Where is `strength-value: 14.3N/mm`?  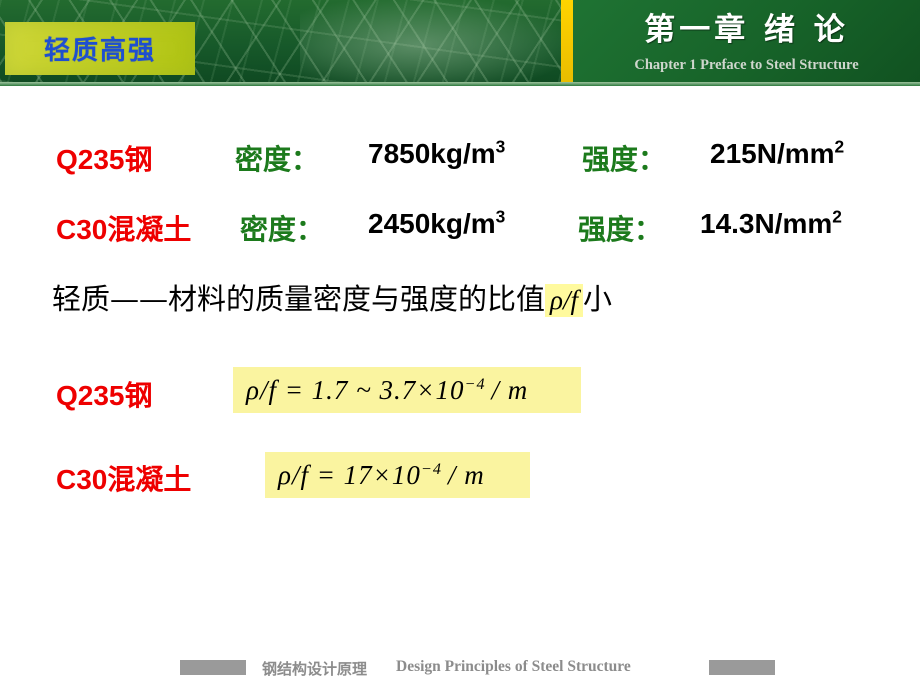
strength-value: 14.3N/mm is located at coordinates (766, 223).